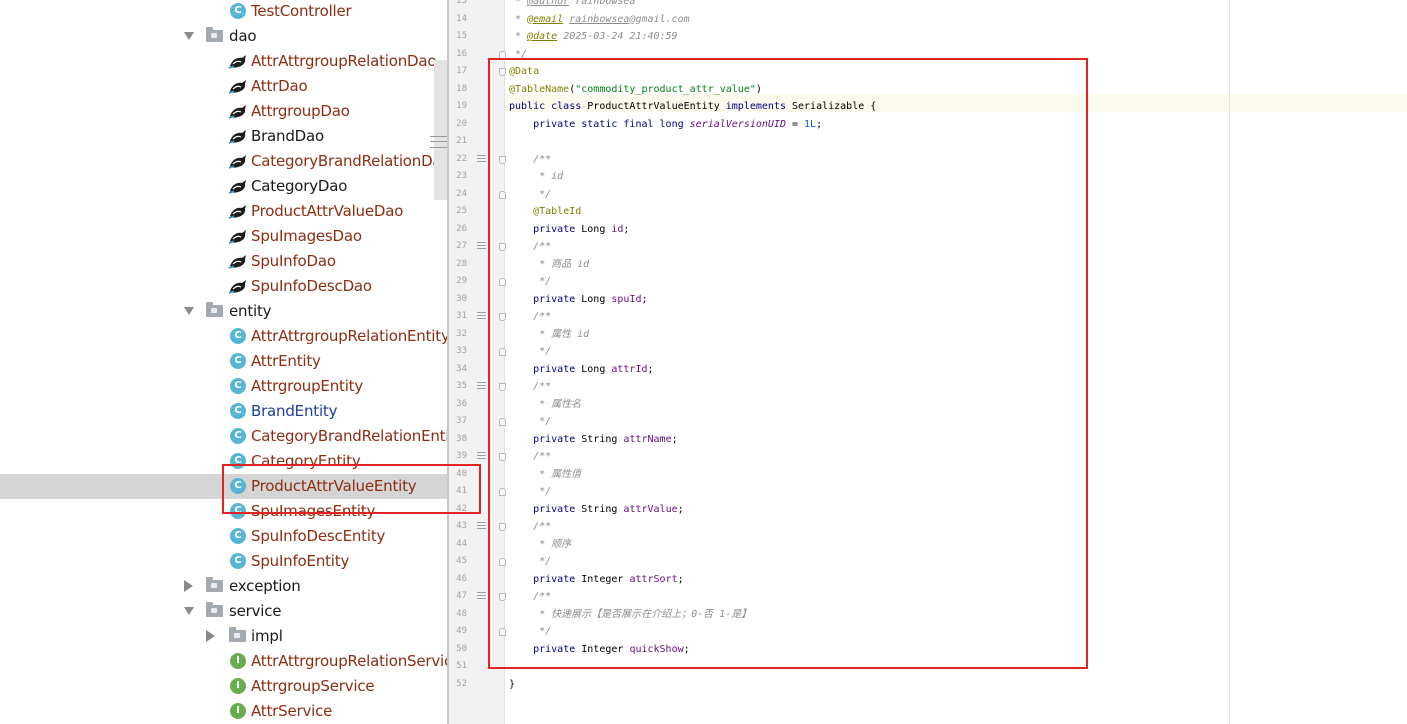  I want to click on tree-item-attr-attrgroup-relation-service: I AttrAttrgroupRelationService, so click(223, 661).